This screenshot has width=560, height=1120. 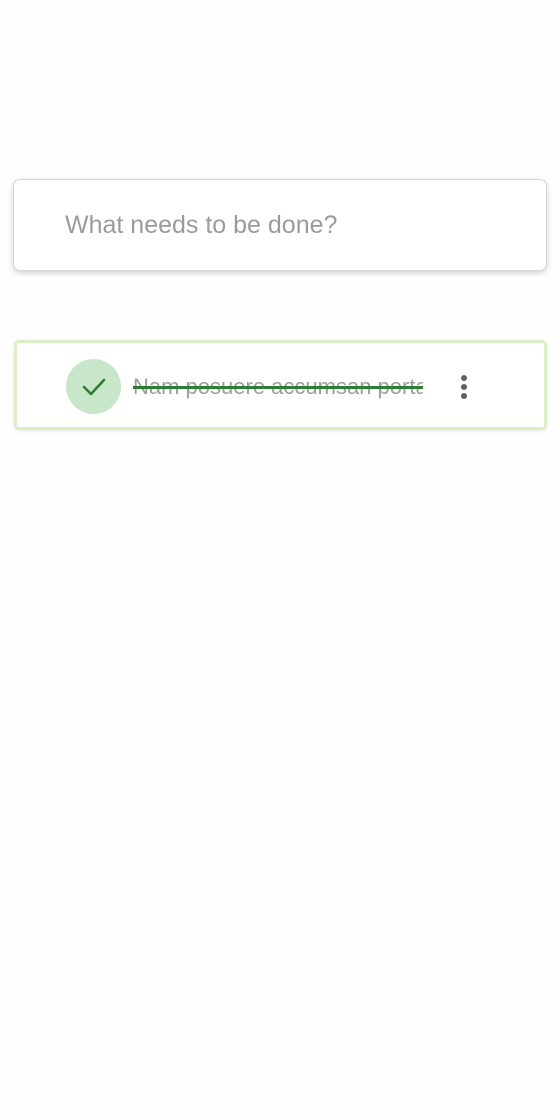 I want to click on toggle-complete-button, so click(x=93, y=386).